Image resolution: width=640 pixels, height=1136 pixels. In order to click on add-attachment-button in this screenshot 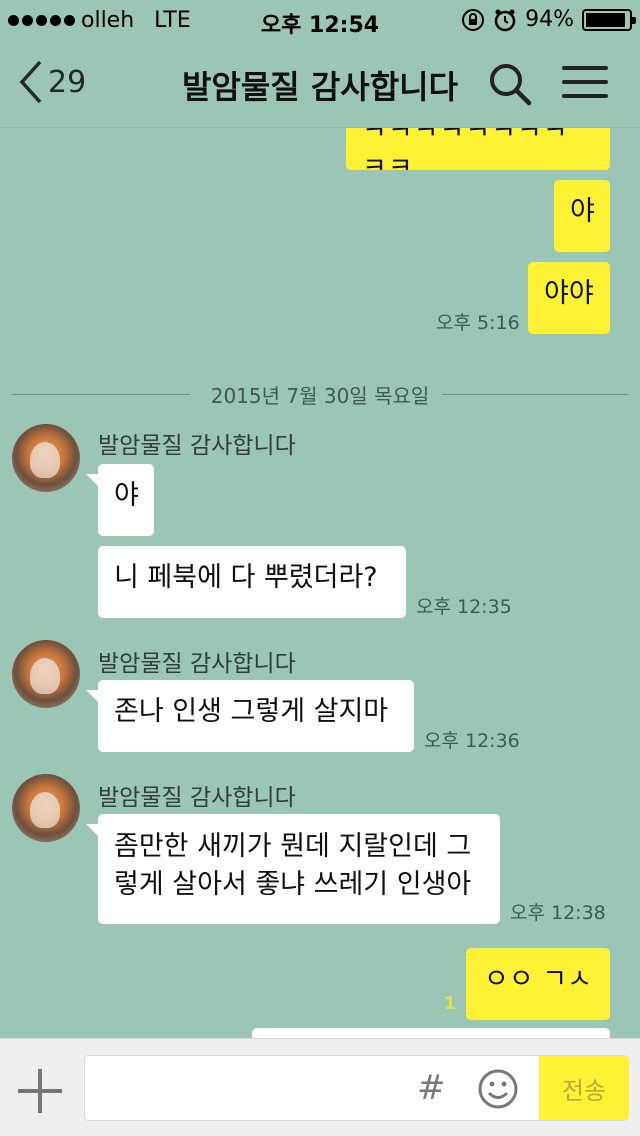, I will do `click(40, 1091)`.